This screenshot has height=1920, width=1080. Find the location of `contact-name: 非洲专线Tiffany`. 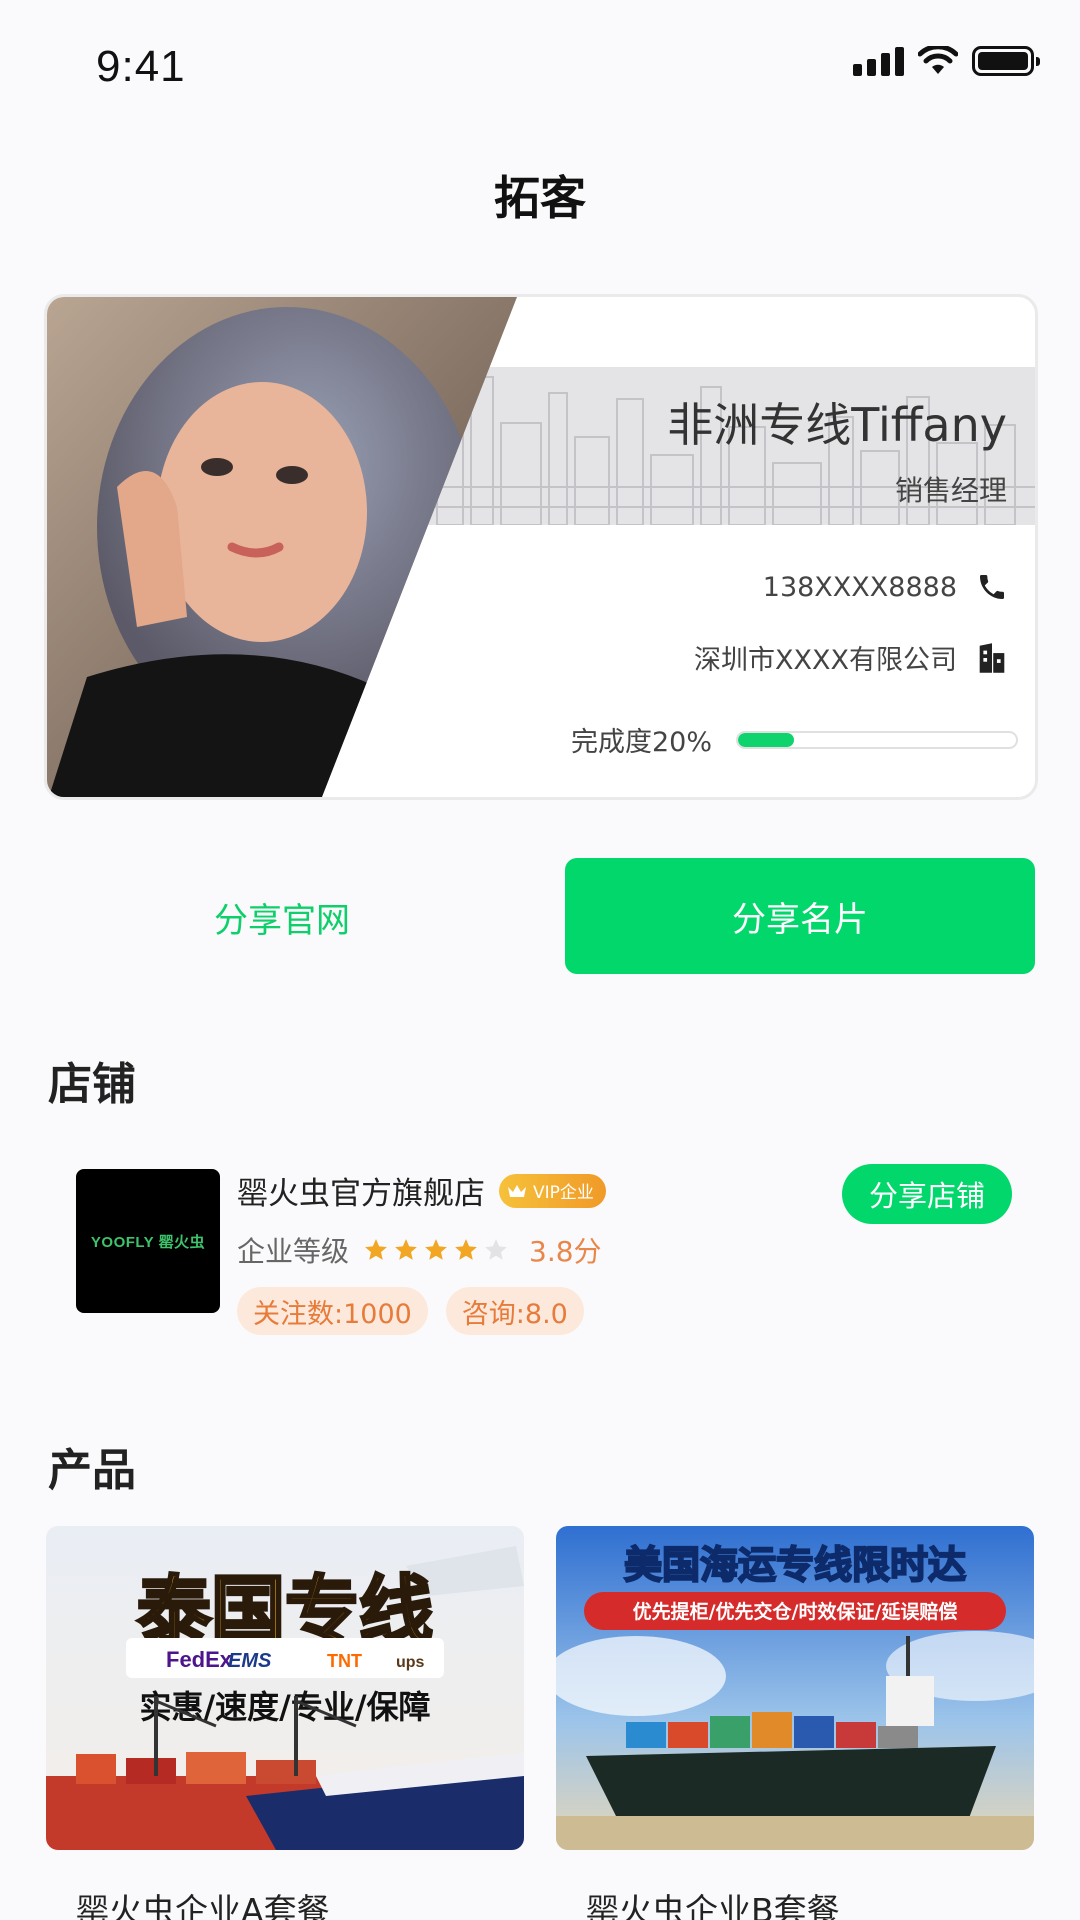

contact-name: 非洲专线Tiffany is located at coordinates (837, 425).